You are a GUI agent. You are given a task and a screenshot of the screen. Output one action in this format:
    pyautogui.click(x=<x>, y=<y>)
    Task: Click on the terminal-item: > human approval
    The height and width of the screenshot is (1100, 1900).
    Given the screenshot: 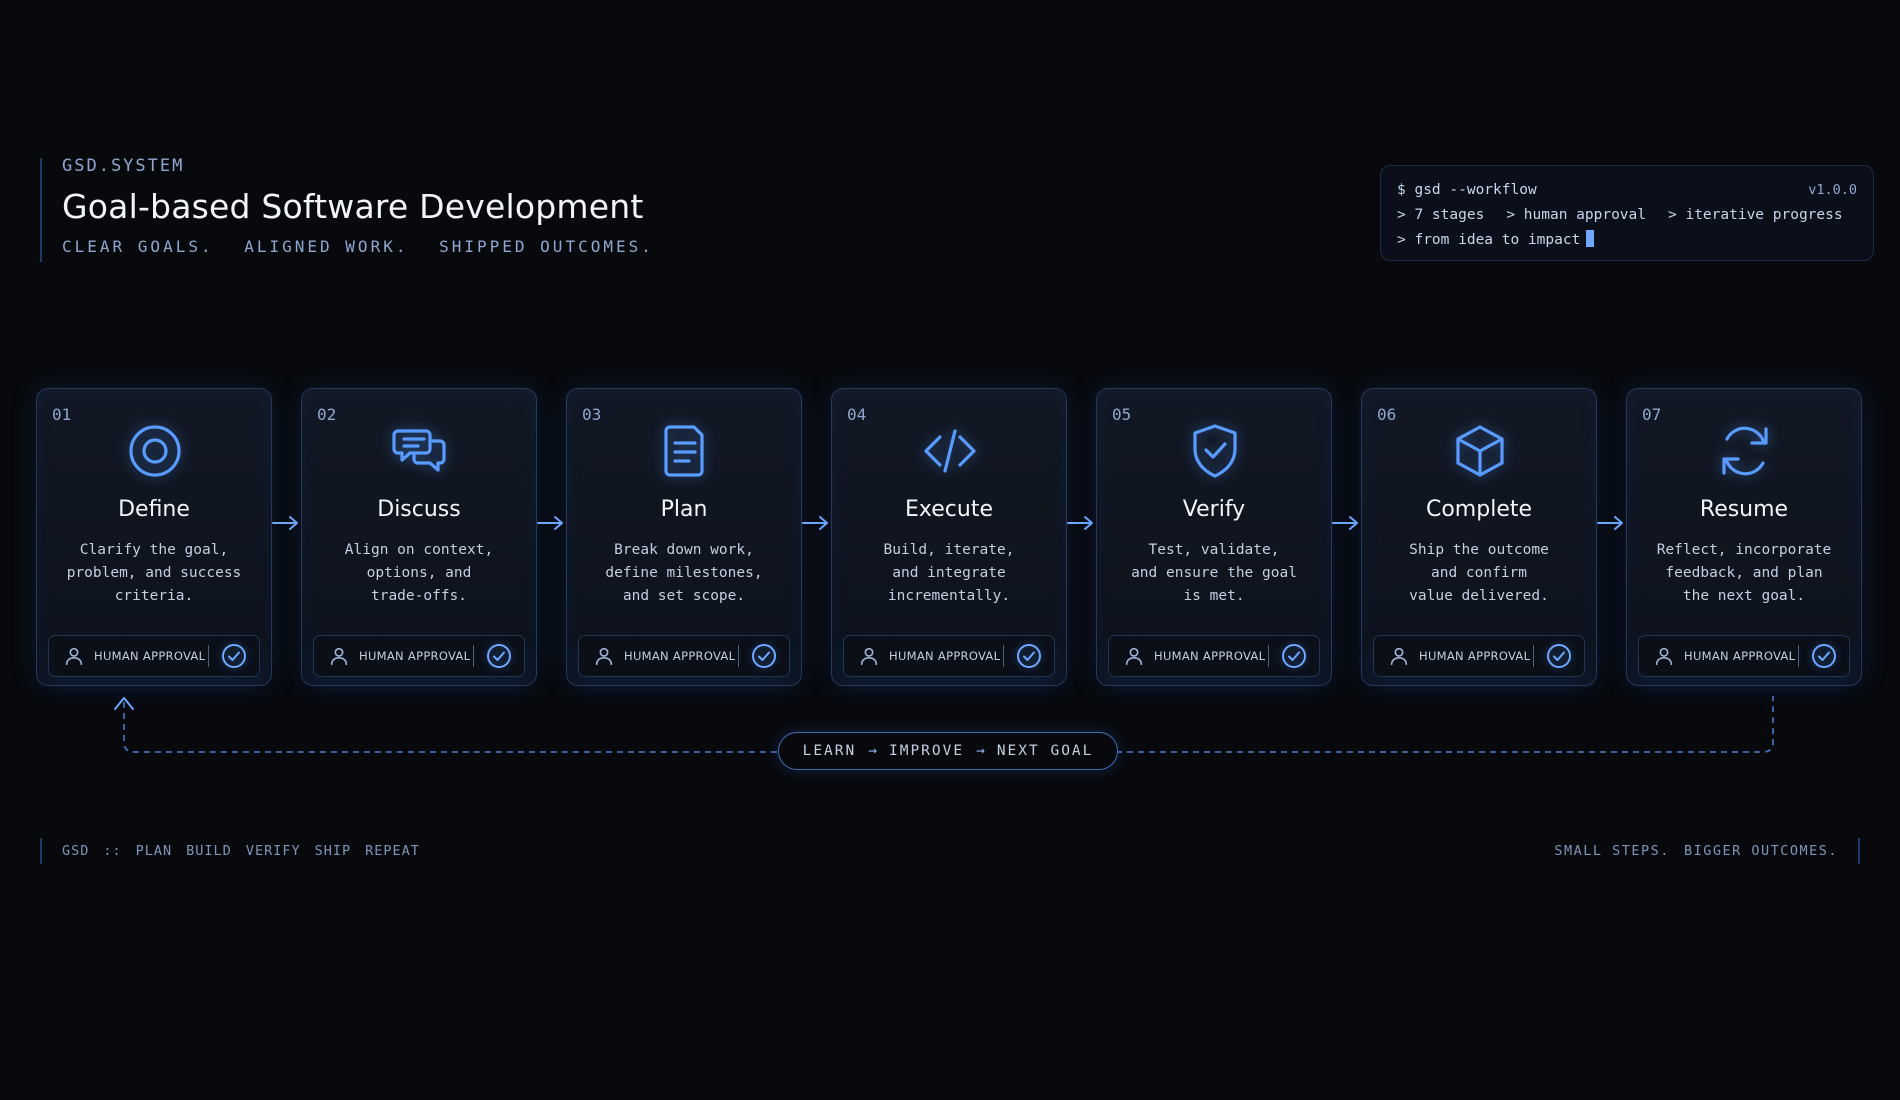 What is the action you would take?
    pyautogui.click(x=1576, y=215)
    